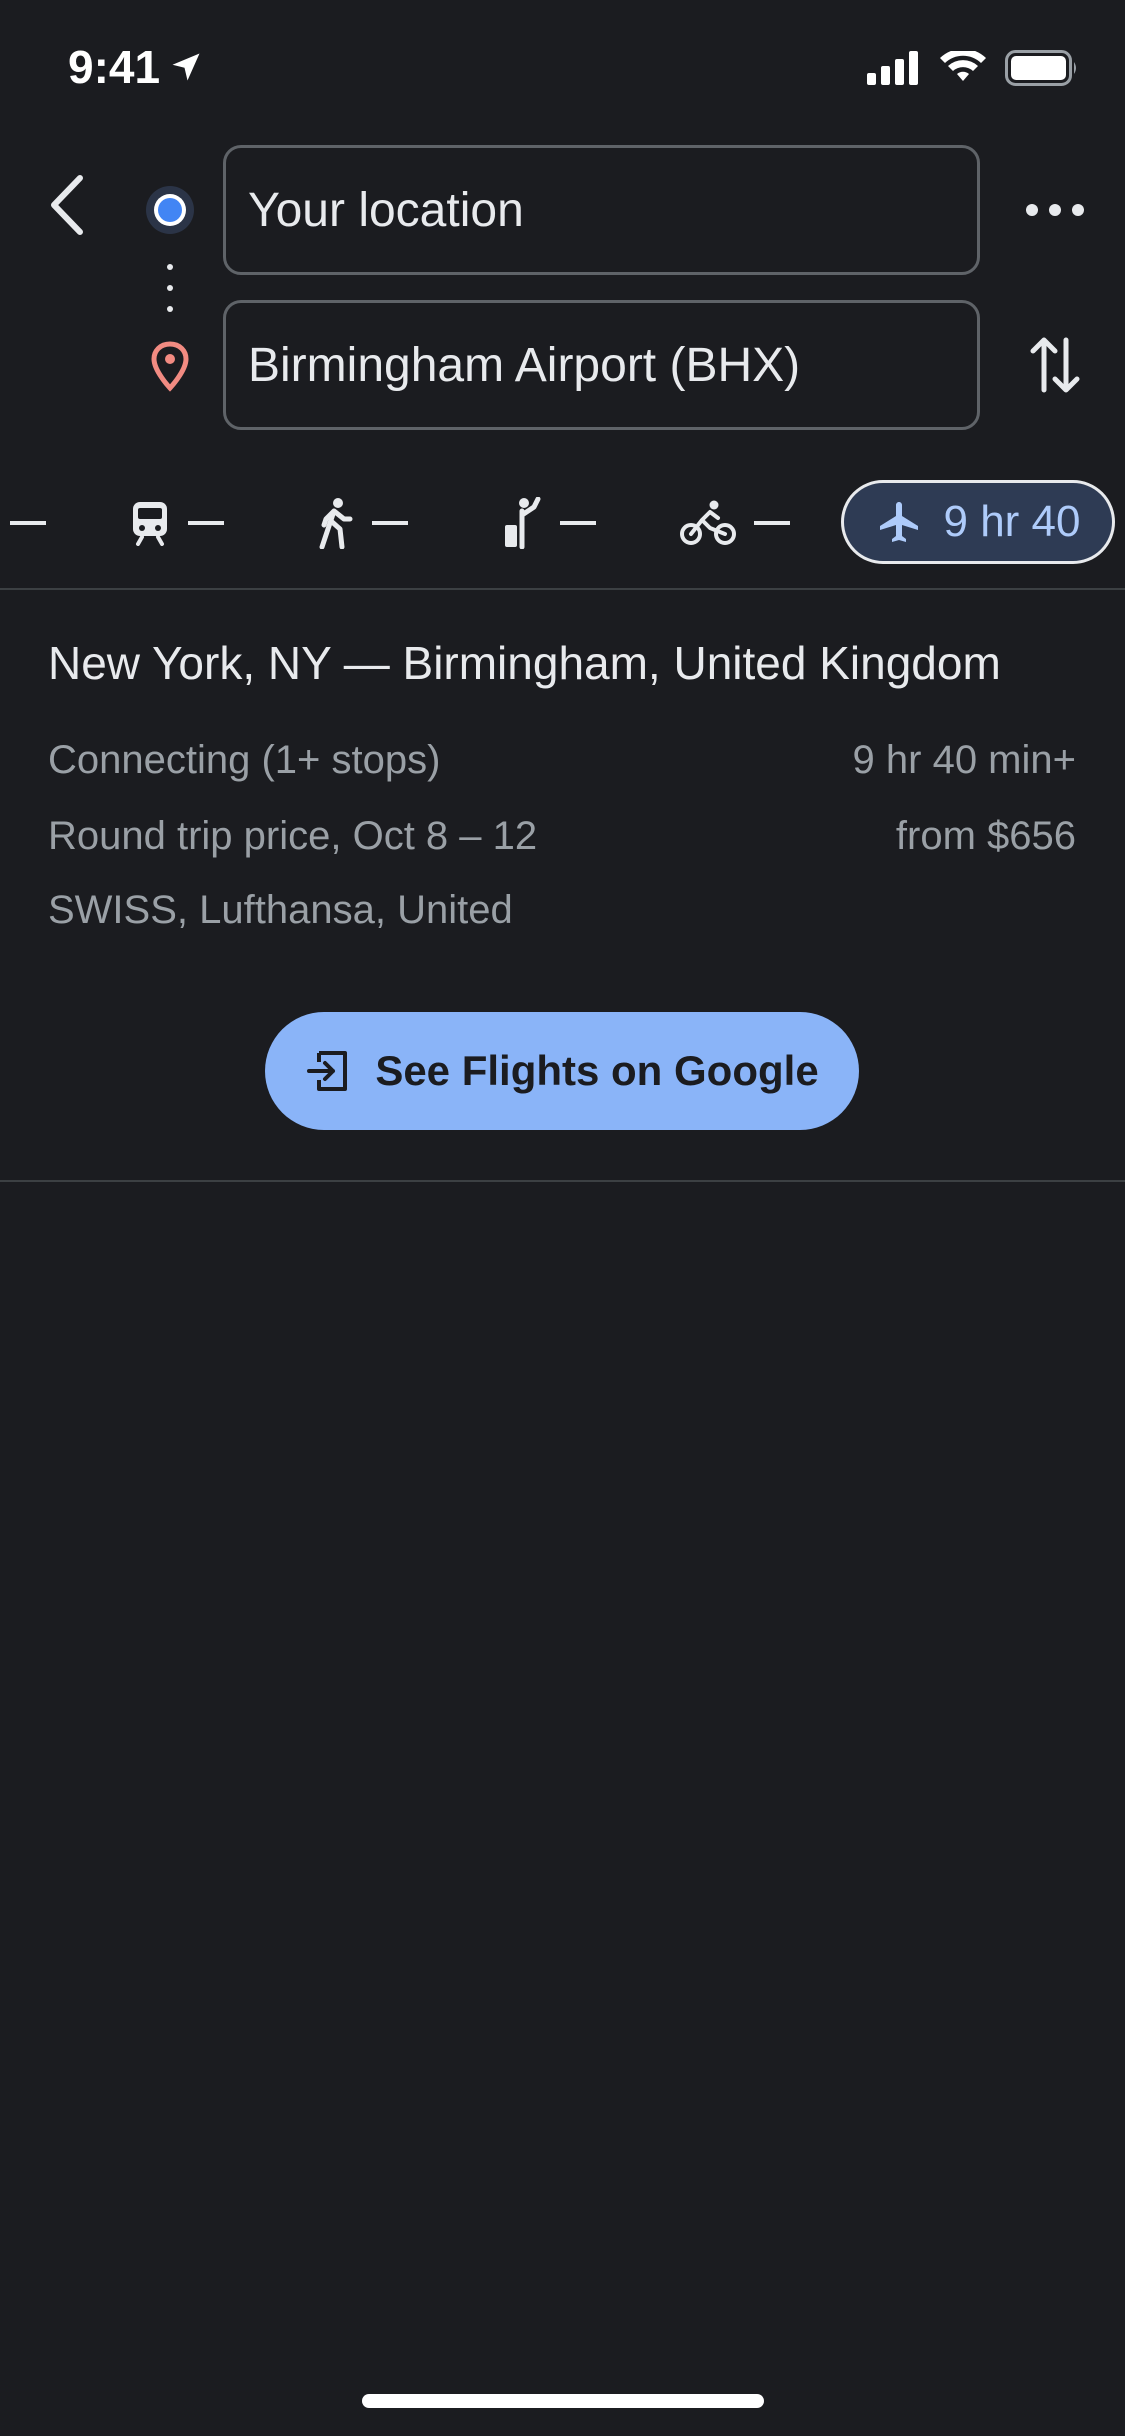 This screenshot has width=1125, height=2436. I want to click on duration-text: 9 hr 40 min+, so click(964, 760).